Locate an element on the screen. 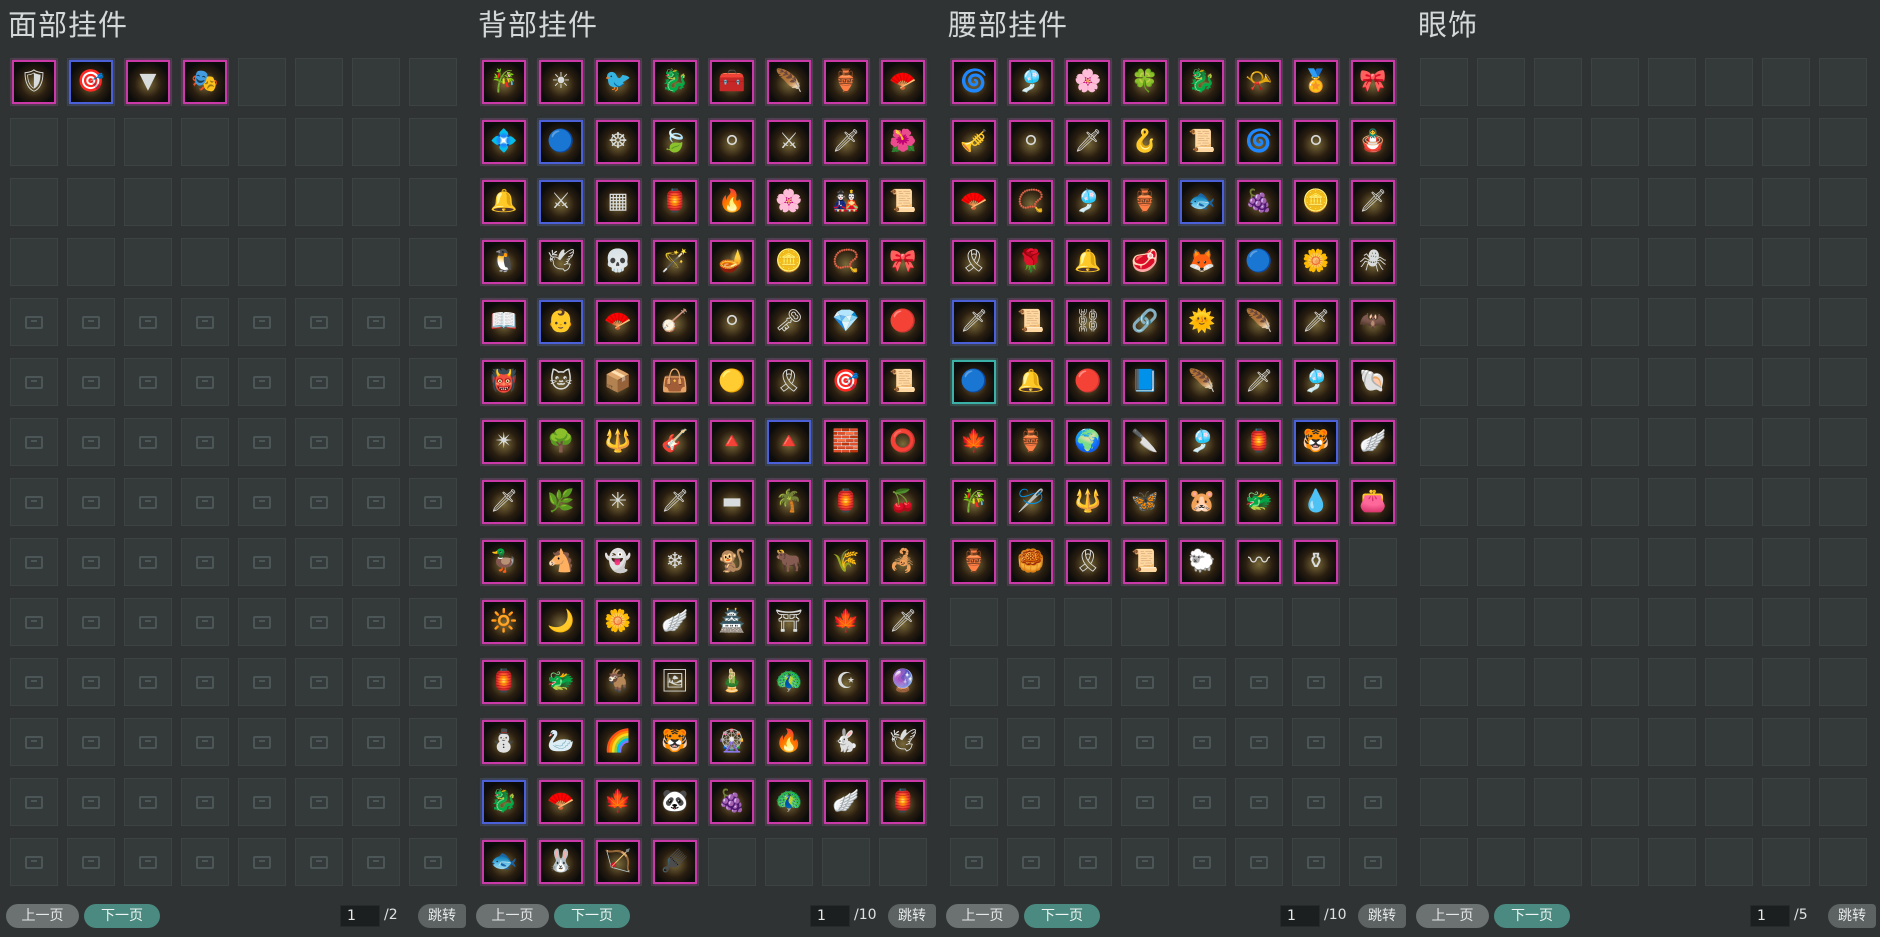 The image size is (1880, 937). item-slot: ☀ is located at coordinates (561, 82).